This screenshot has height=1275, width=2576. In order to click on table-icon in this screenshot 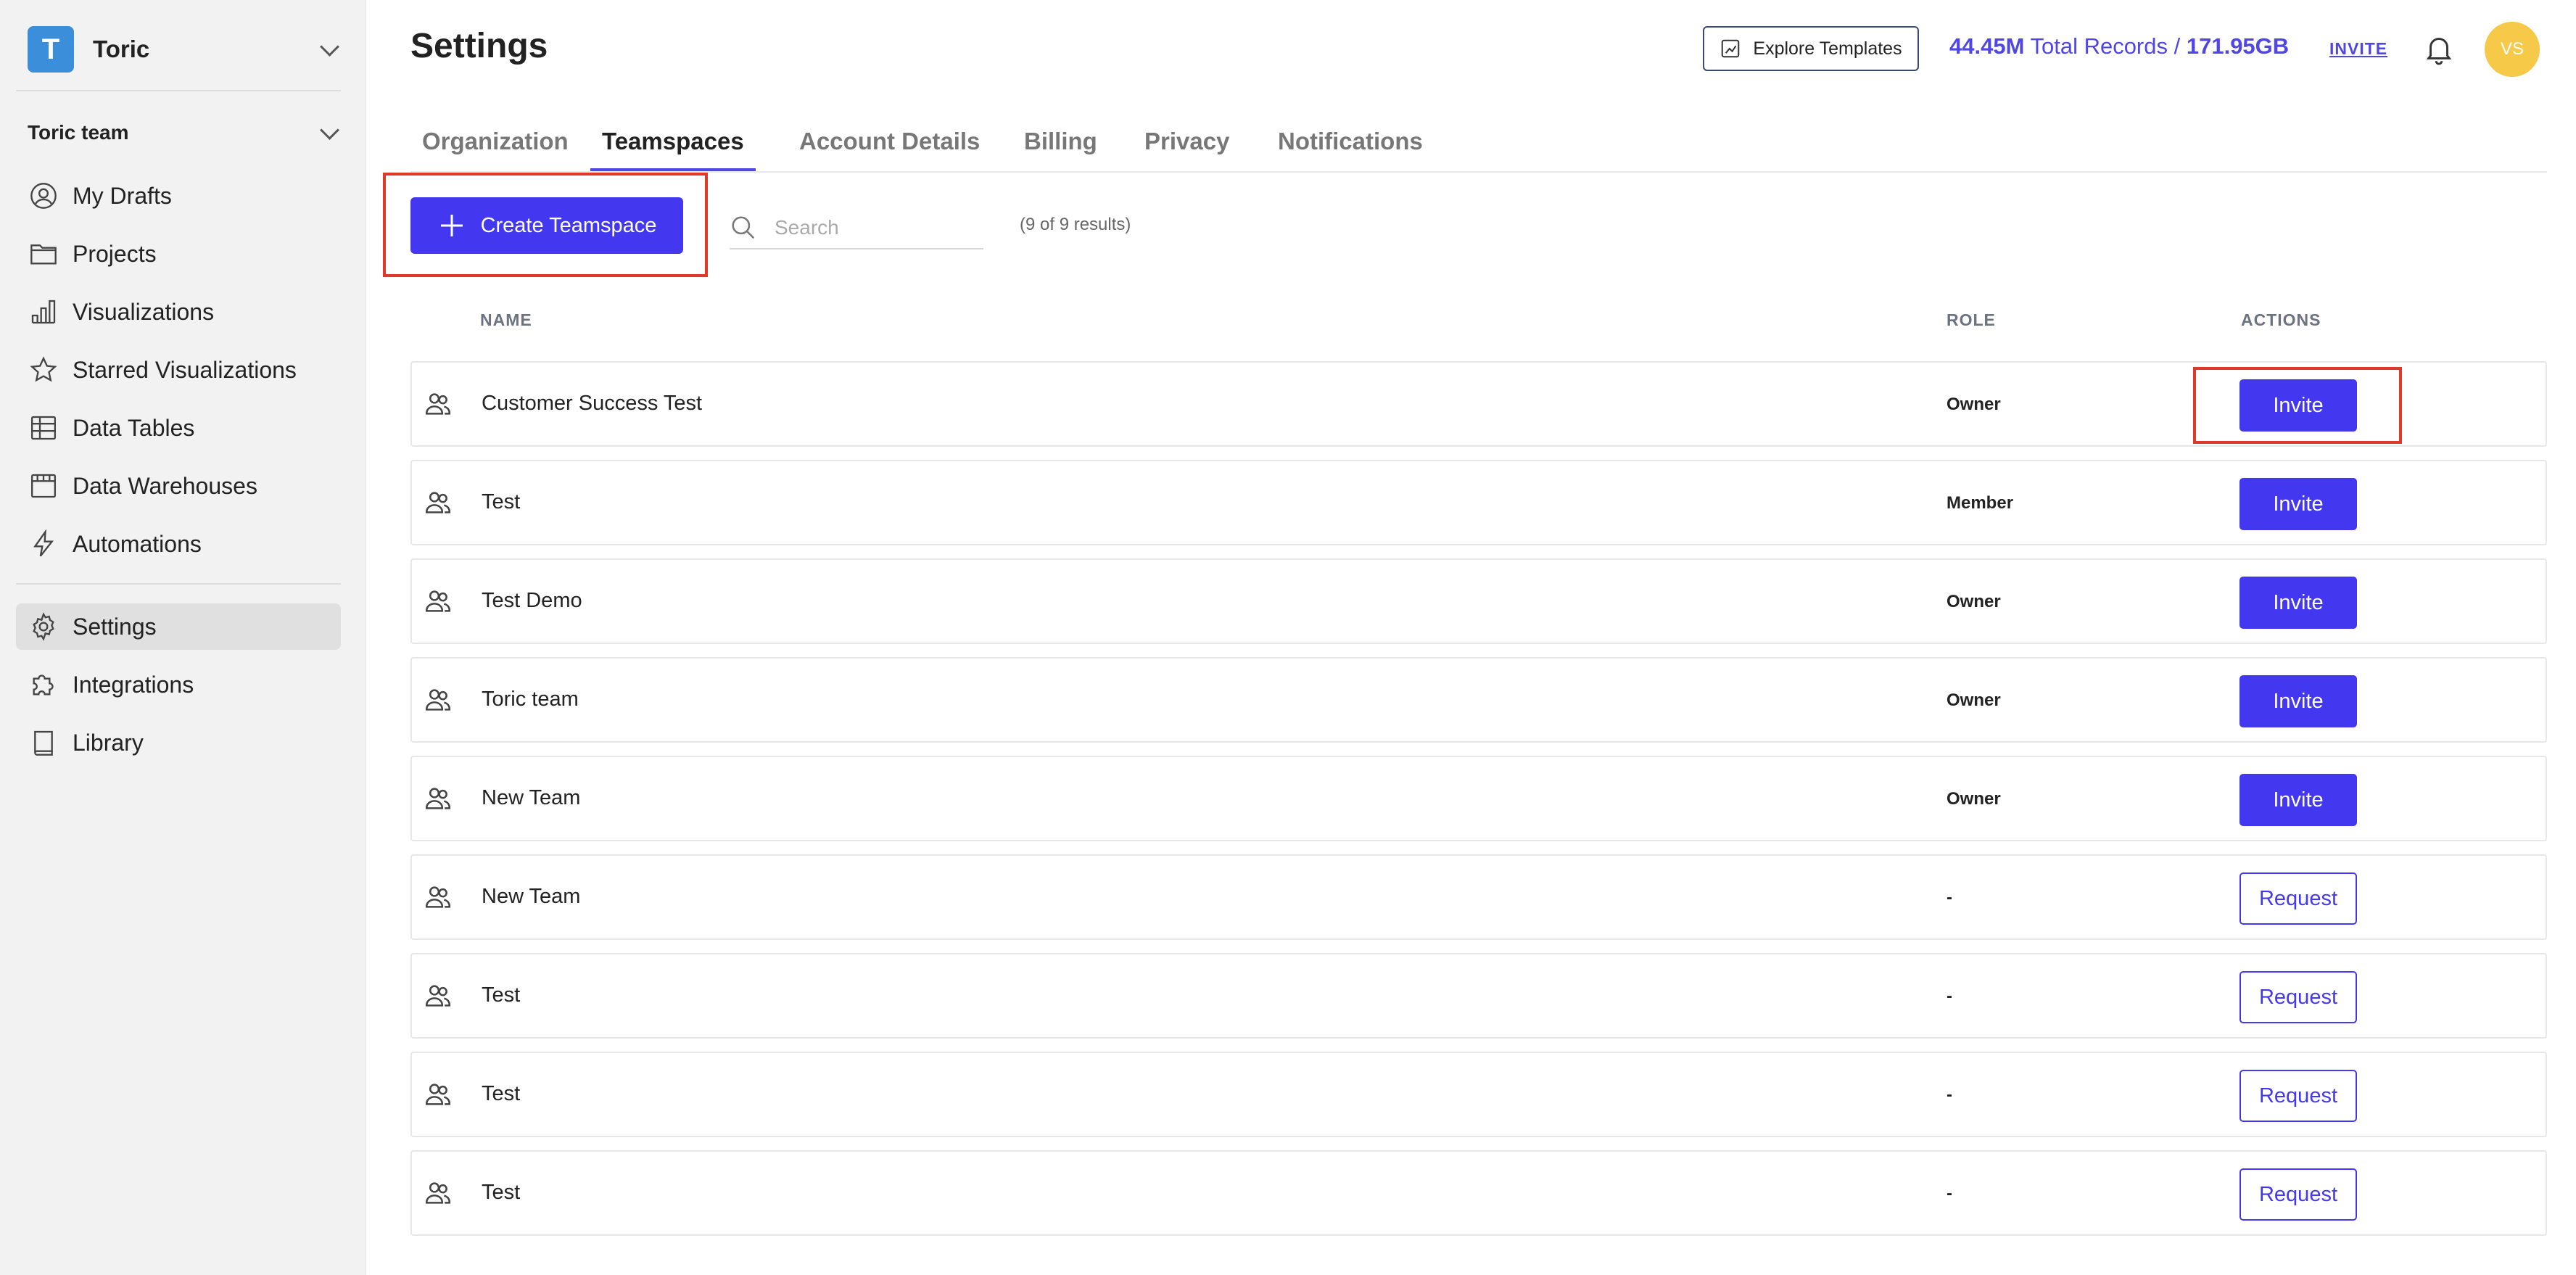, I will do `click(43, 428)`.